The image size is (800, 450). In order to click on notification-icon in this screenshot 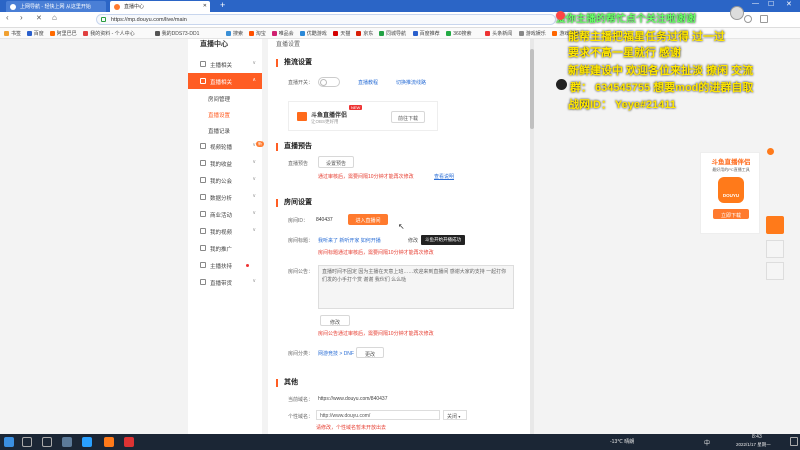, I will do `click(794, 441)`.